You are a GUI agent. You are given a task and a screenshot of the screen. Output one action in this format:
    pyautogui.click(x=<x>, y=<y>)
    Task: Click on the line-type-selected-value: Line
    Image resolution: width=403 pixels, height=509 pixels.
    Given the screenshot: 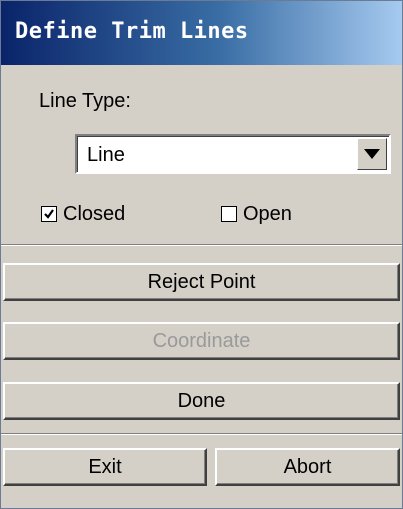 What is the action you would take?
    pyautogui.click(x=106, y=155)
    